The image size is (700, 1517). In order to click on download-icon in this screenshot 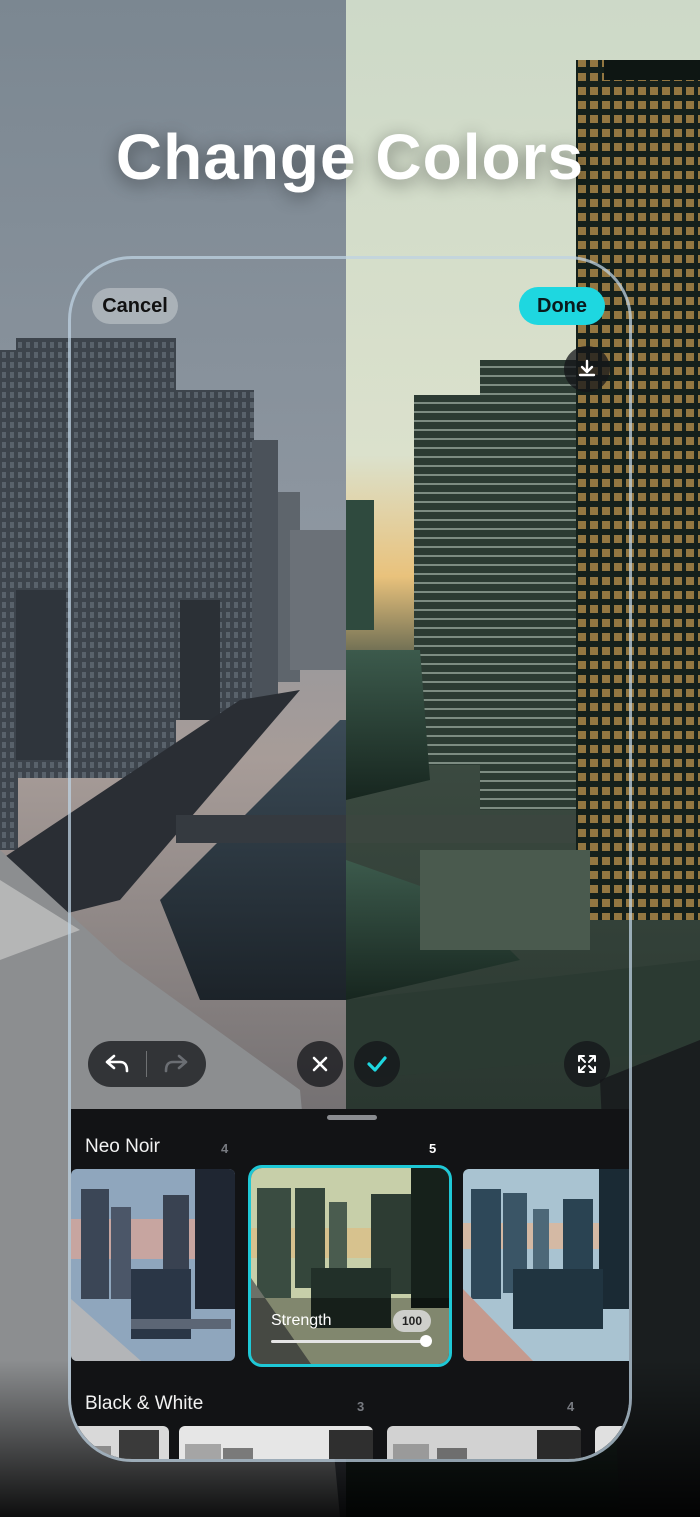, I will do `click(587, 368)`.